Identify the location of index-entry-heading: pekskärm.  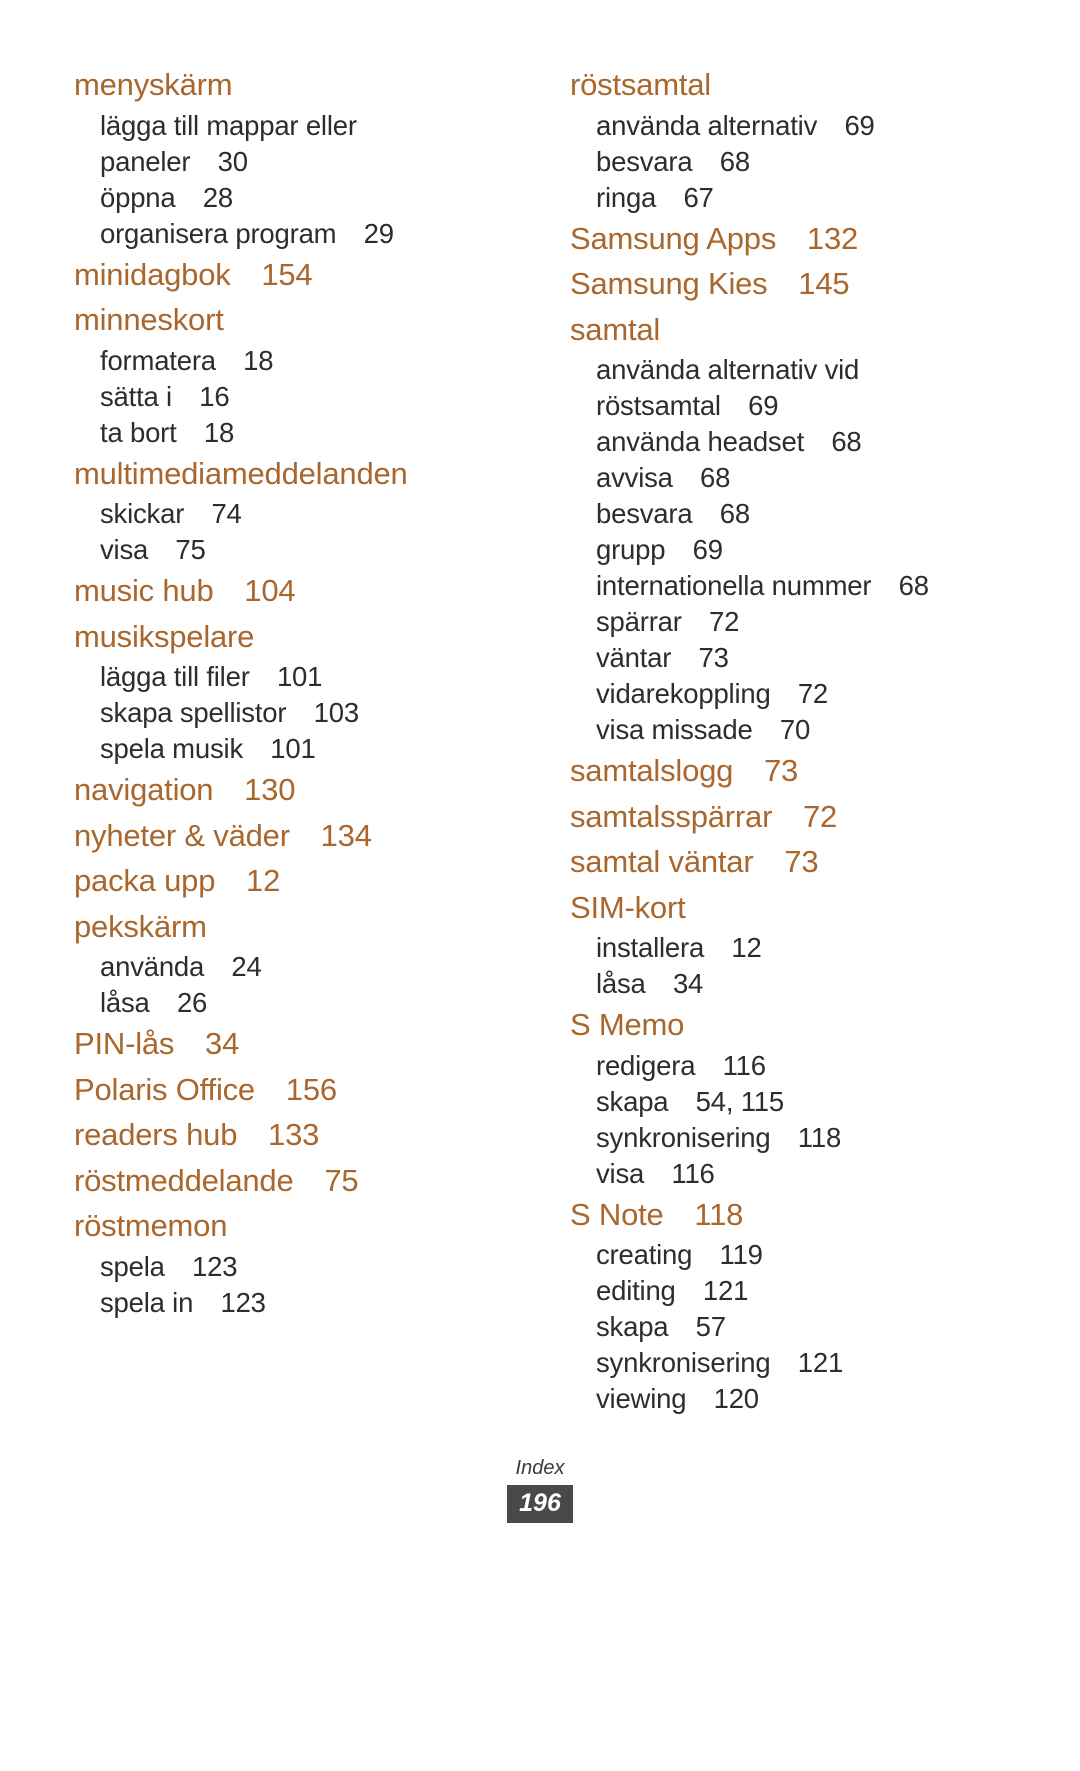
(140, 926).